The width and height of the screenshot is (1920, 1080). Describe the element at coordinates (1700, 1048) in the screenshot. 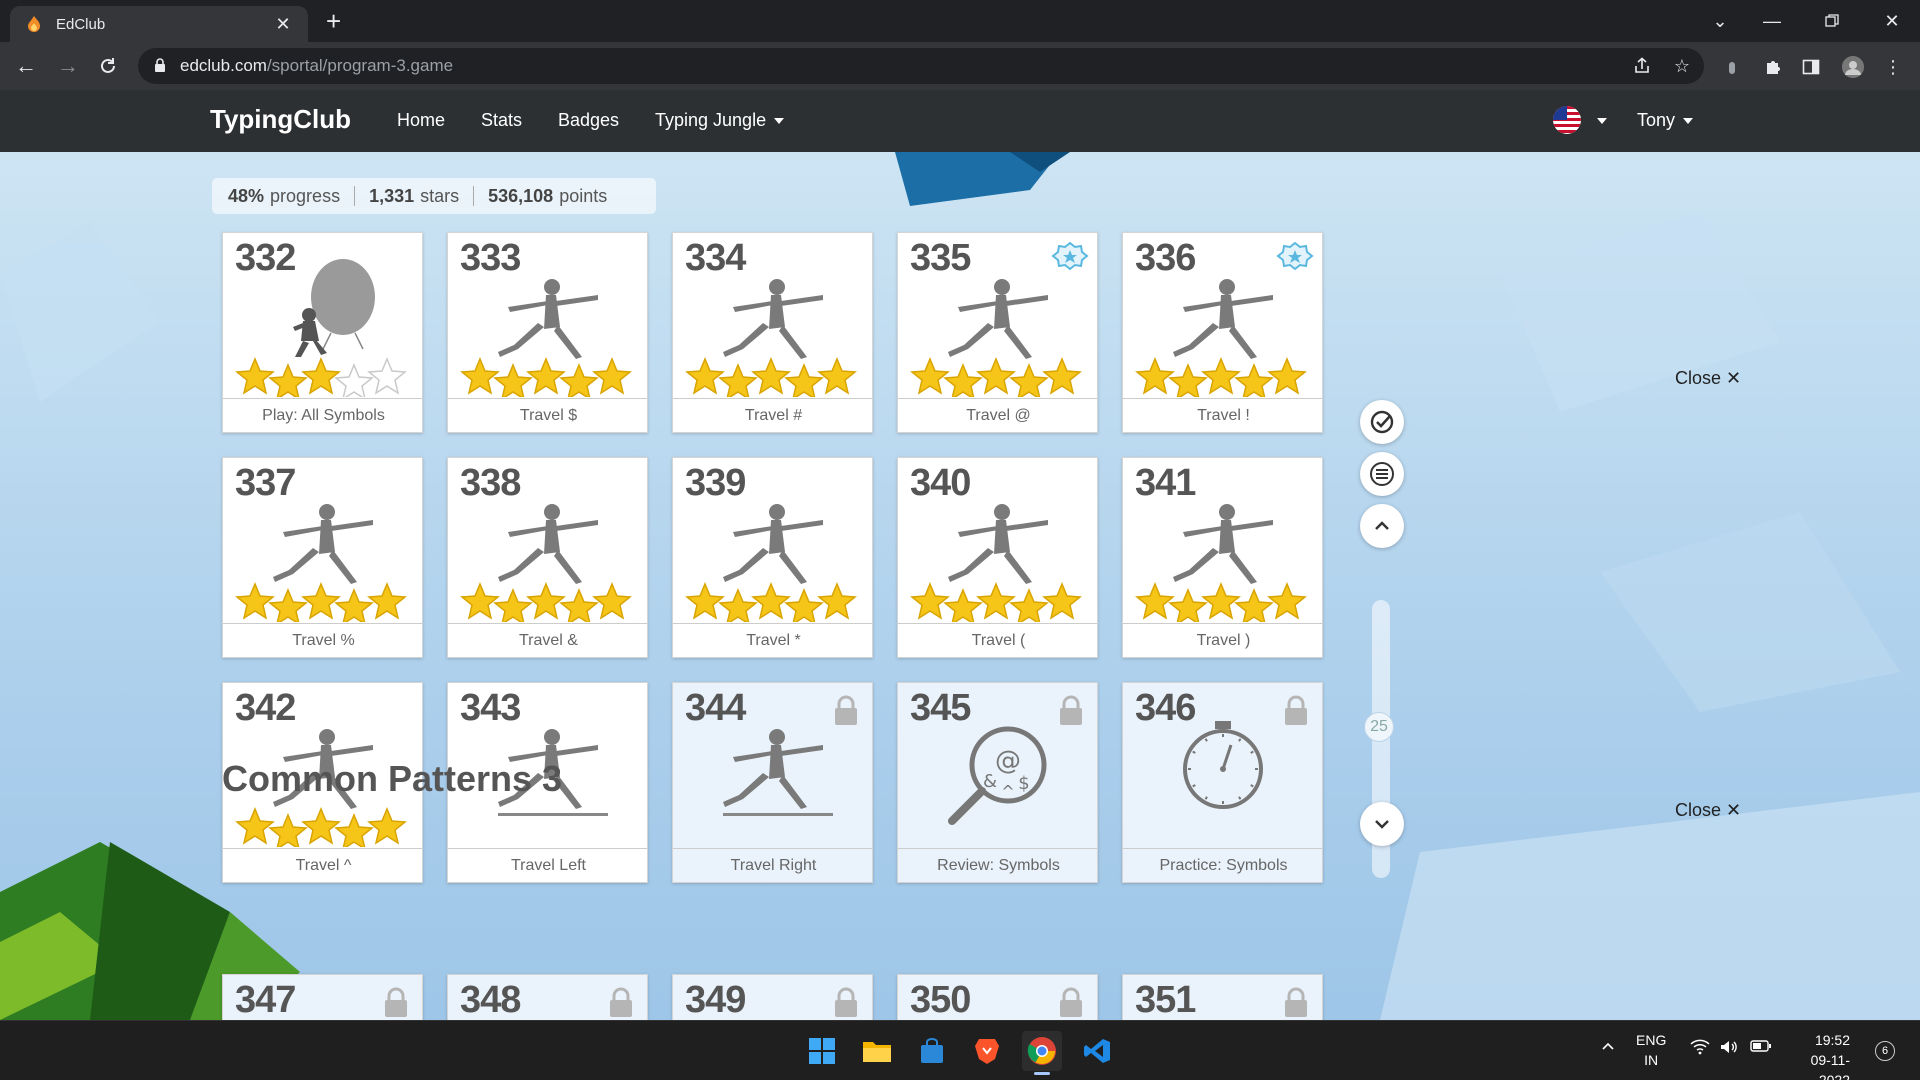

I see `wifi-icon` at that location.